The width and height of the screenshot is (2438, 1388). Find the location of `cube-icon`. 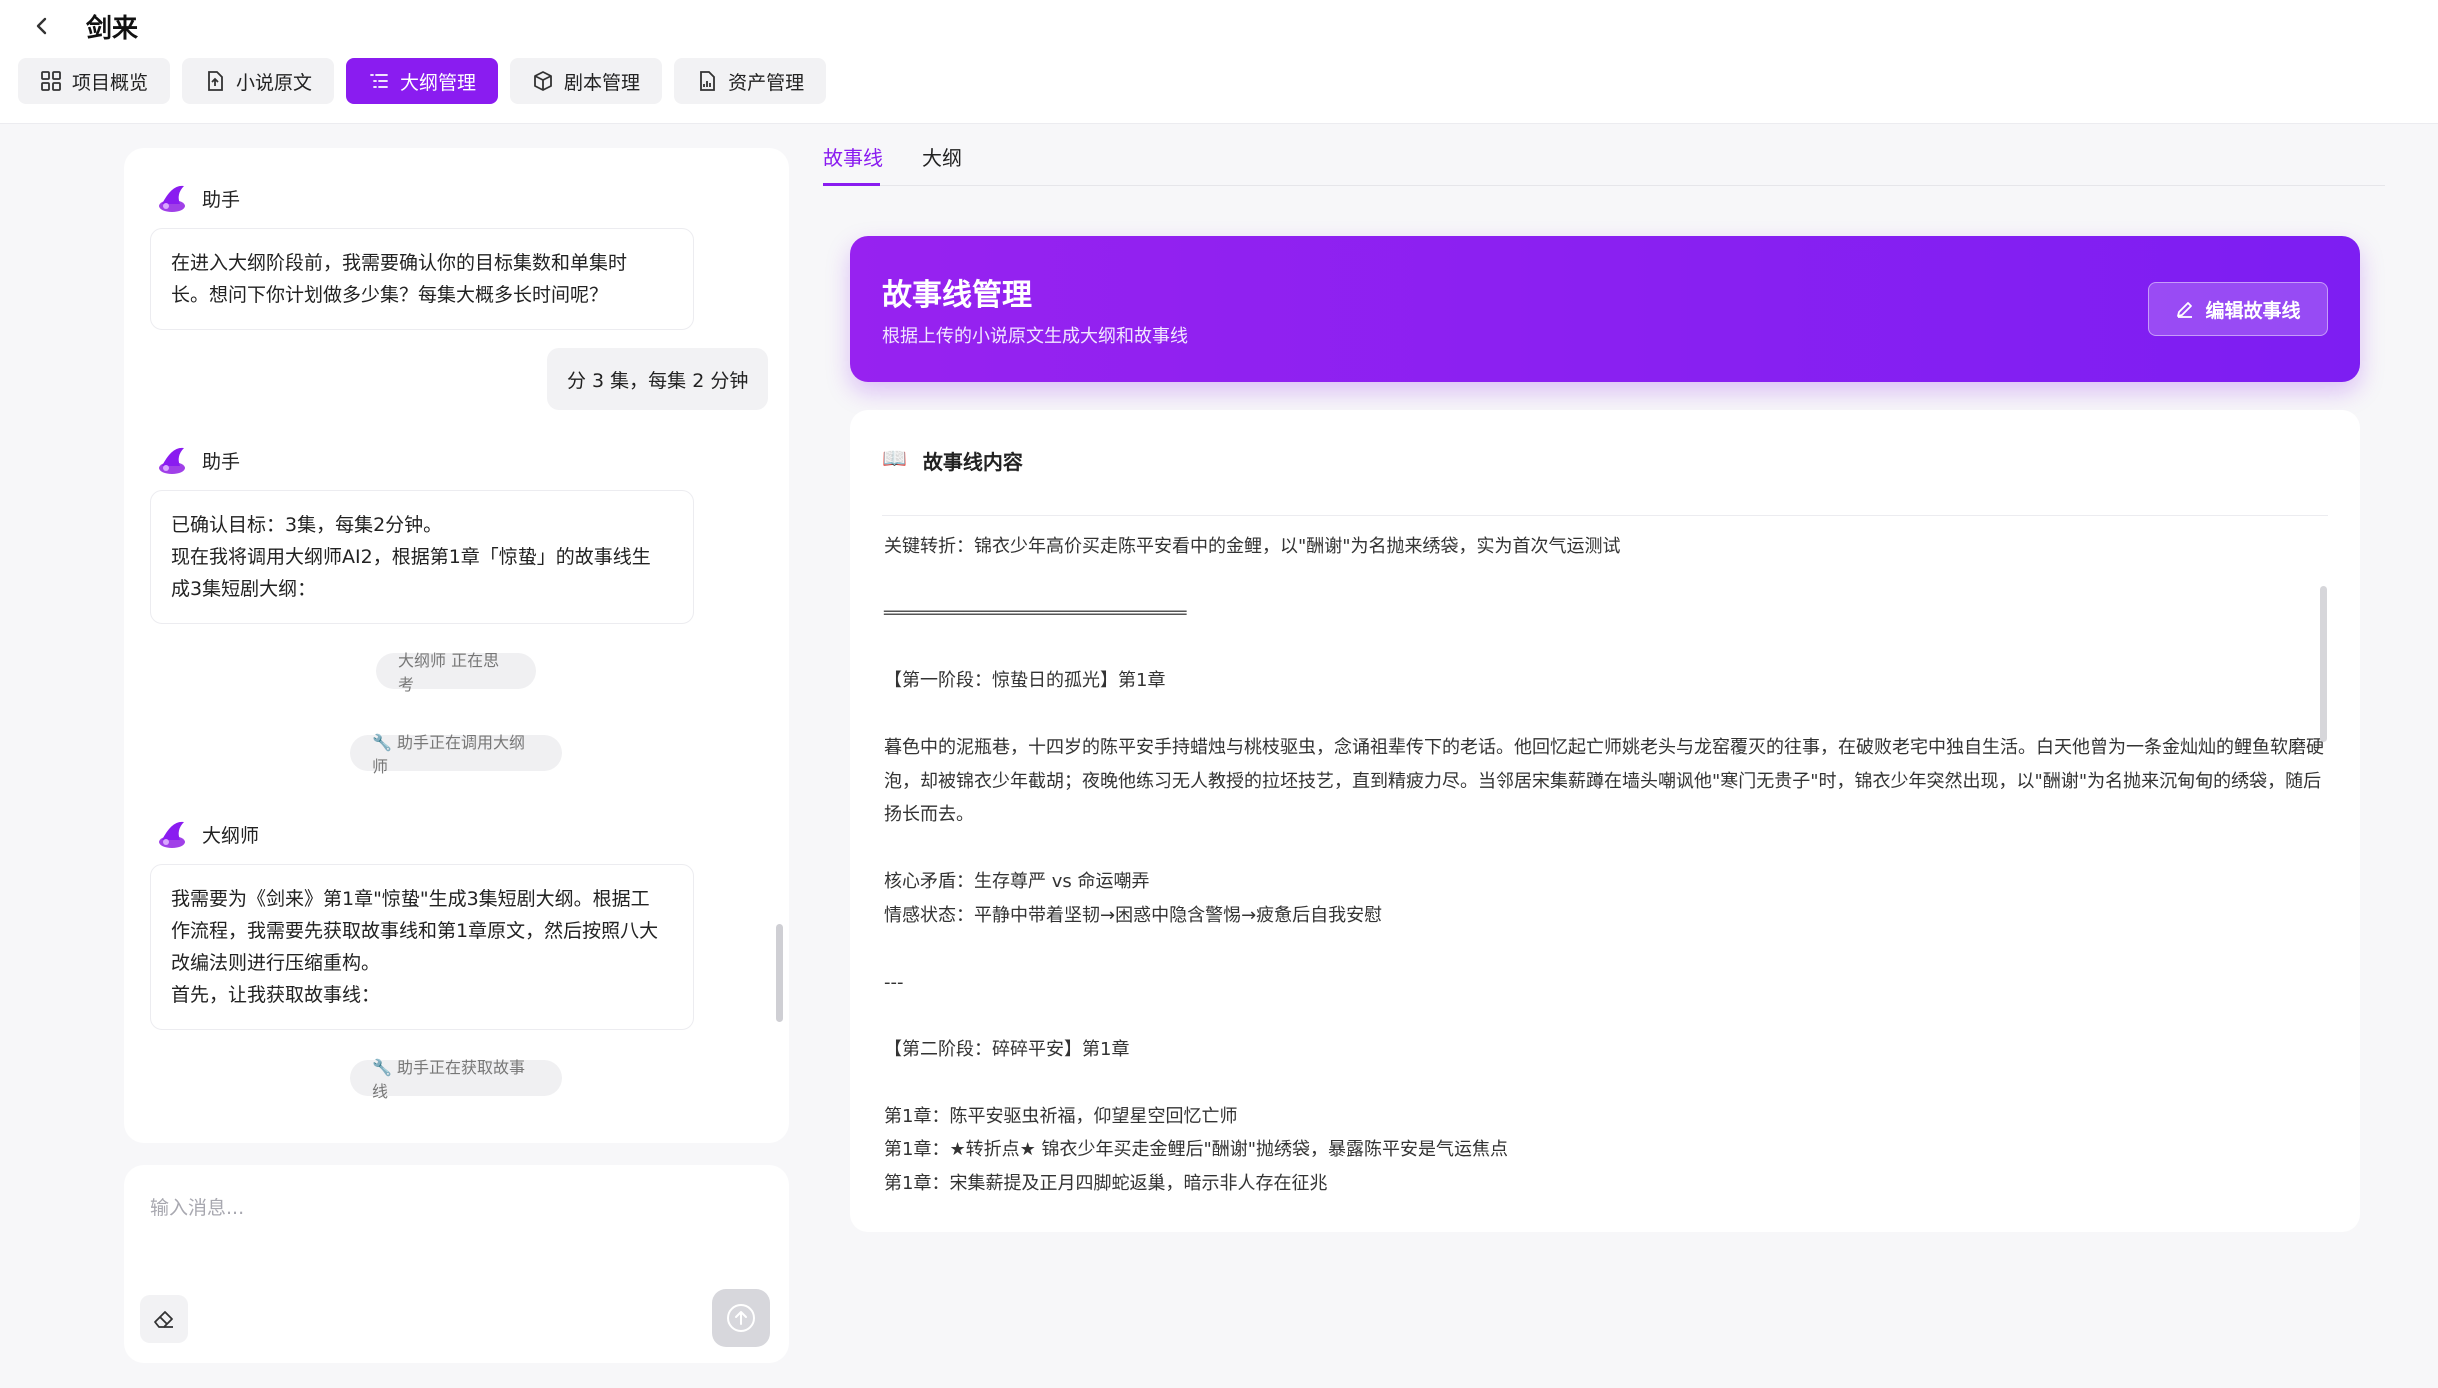

cube-icon is located at coordinates (543, 81).